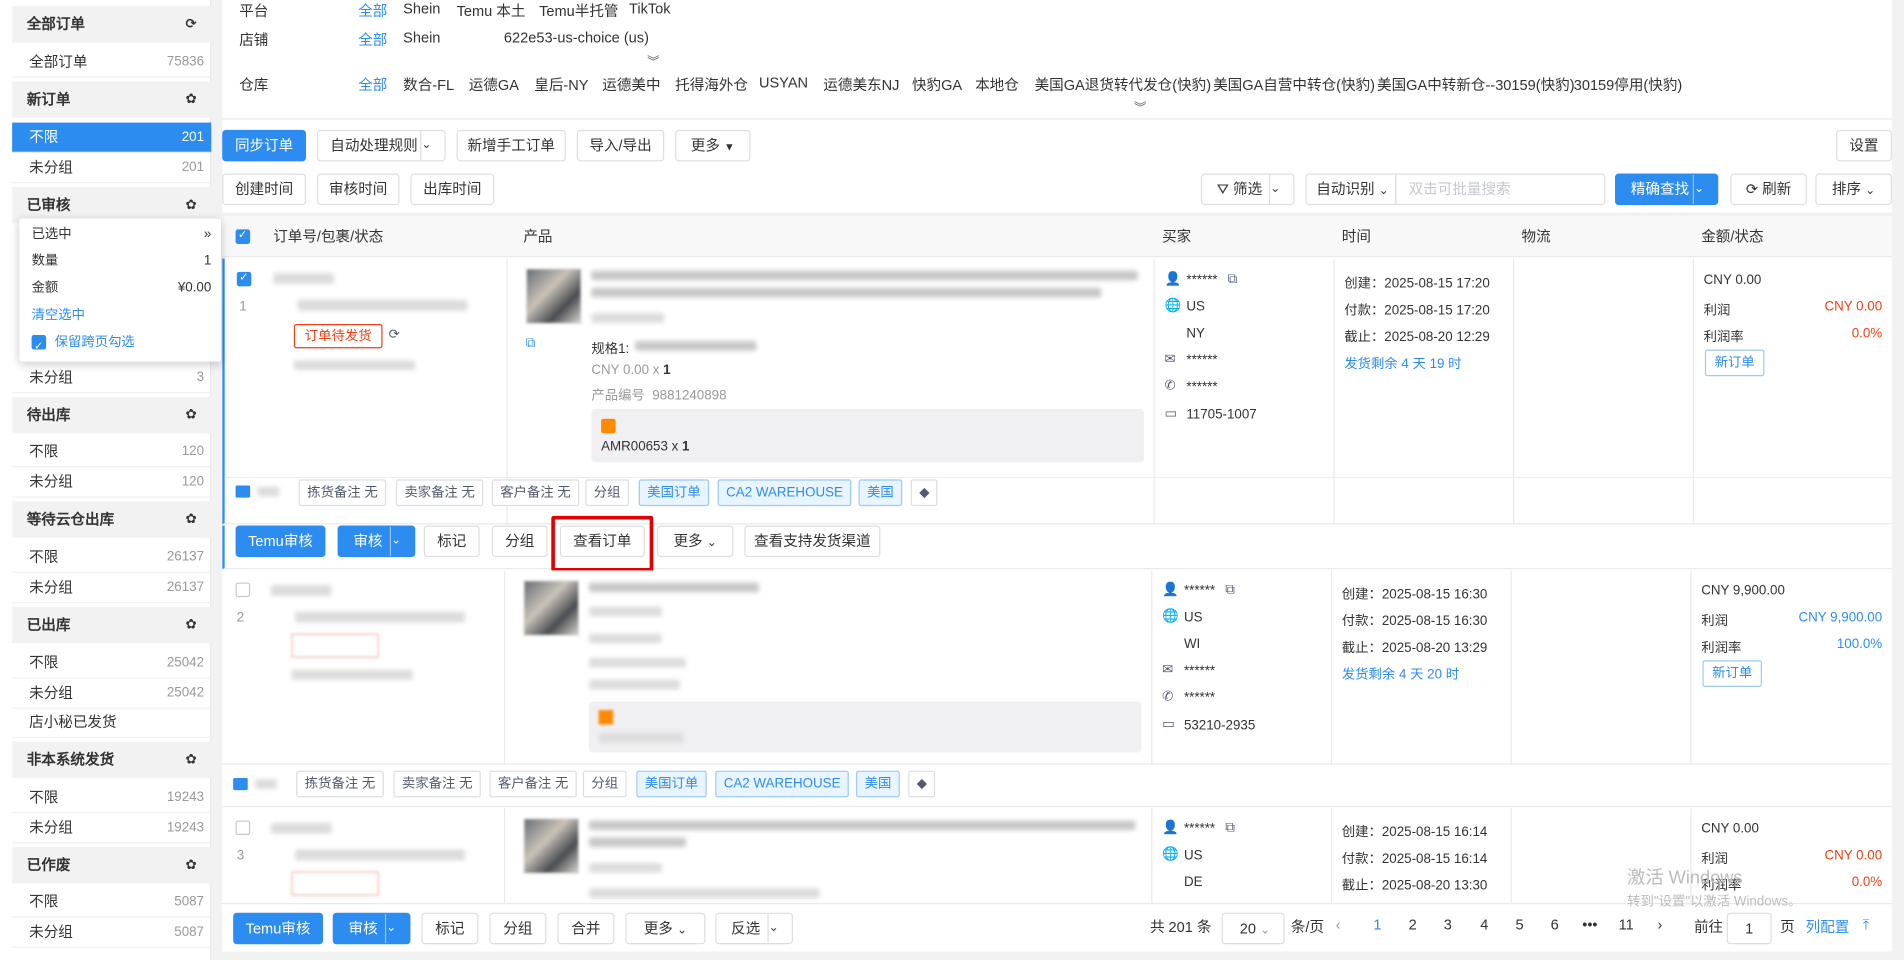  Describe the element at coordinates (112, 24) in the screenshot. I see `section-all-orders: 全部订单 ⟳` at that location.